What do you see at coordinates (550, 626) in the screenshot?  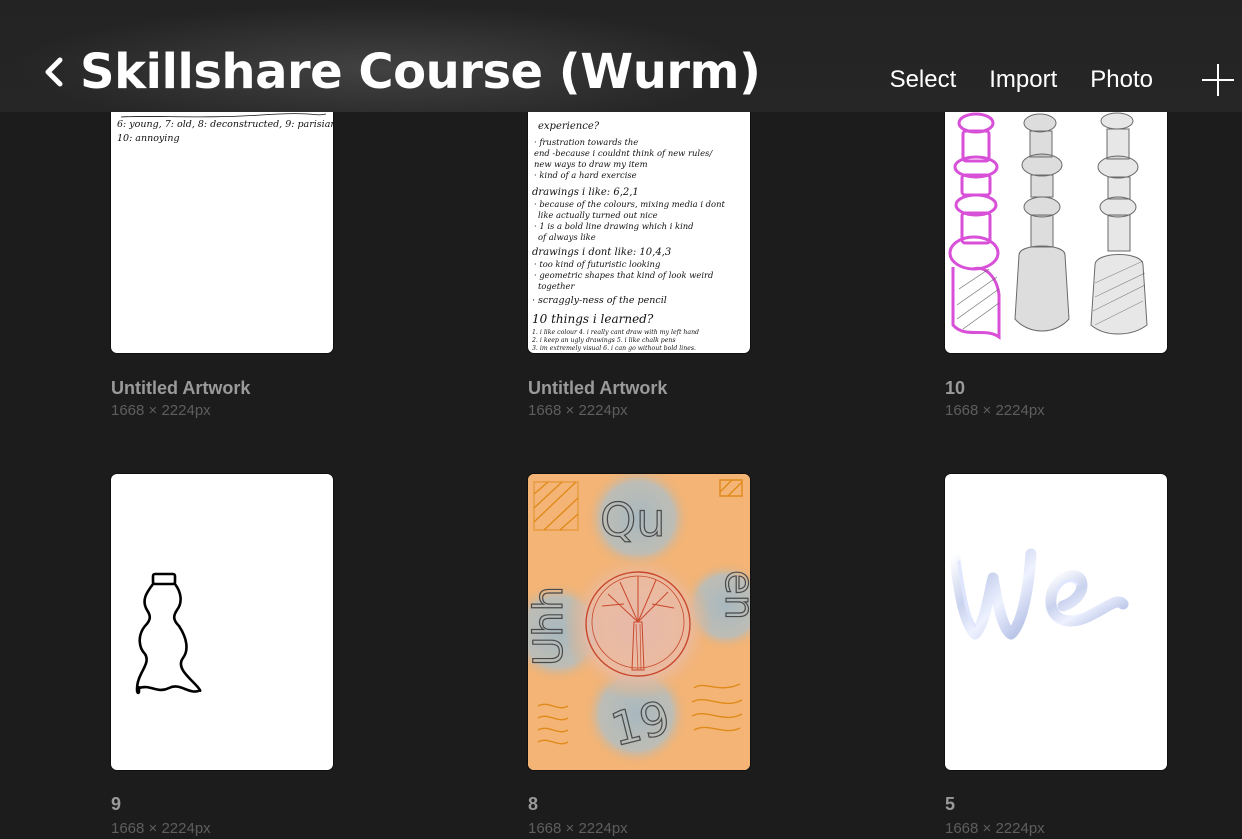 I see `thumbnail-letters: Uhh` at bounding box center [550, 626].